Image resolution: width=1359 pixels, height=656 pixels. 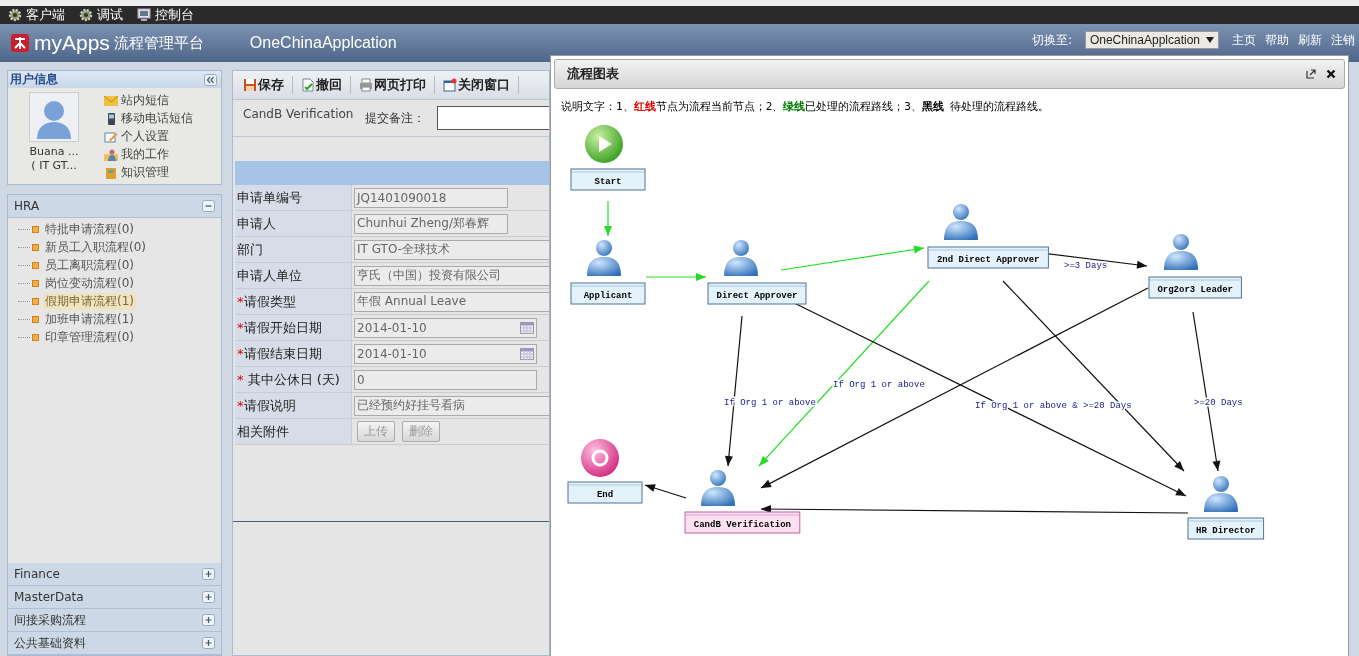 What do you see at coordinates (111, 136) in the screenshot?
I see `edit-icon` at bounding box center [111, 136].